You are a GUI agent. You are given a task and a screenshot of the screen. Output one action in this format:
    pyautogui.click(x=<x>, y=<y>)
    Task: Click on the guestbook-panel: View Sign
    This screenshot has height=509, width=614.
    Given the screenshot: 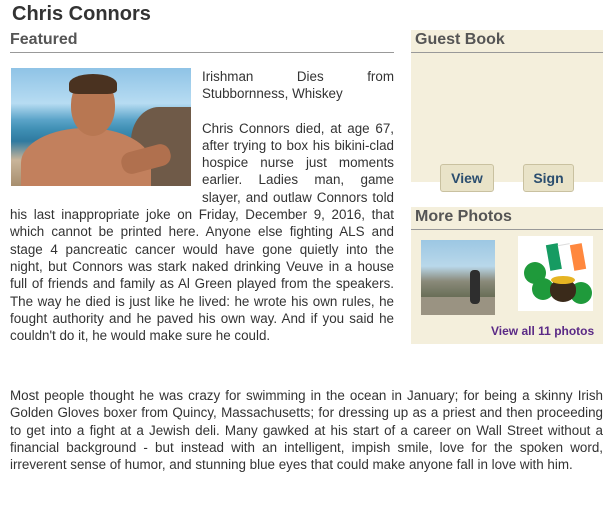 What is the action you would take?
    pyautogui.click(x=507, y=122)
    